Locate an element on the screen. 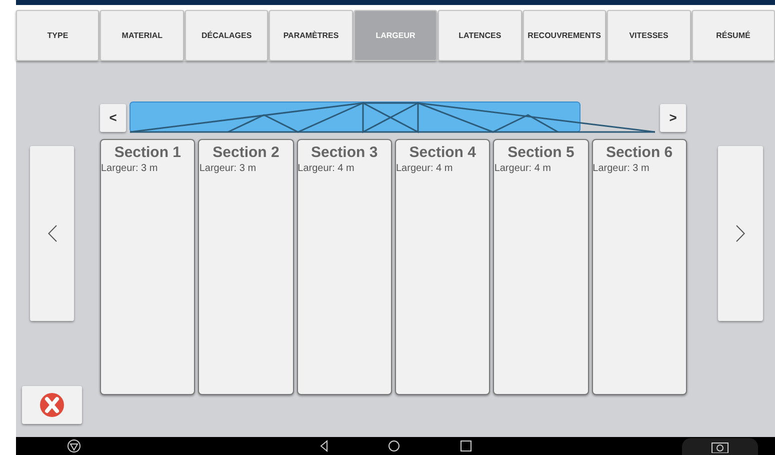  tab: DÉCALAGES is located at coordinates (226, 35).